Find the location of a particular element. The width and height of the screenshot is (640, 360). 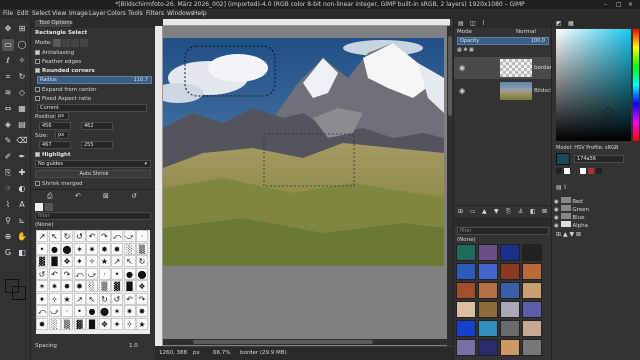

new-layer-icon: ⊞ is located at coordinates (460, 211).